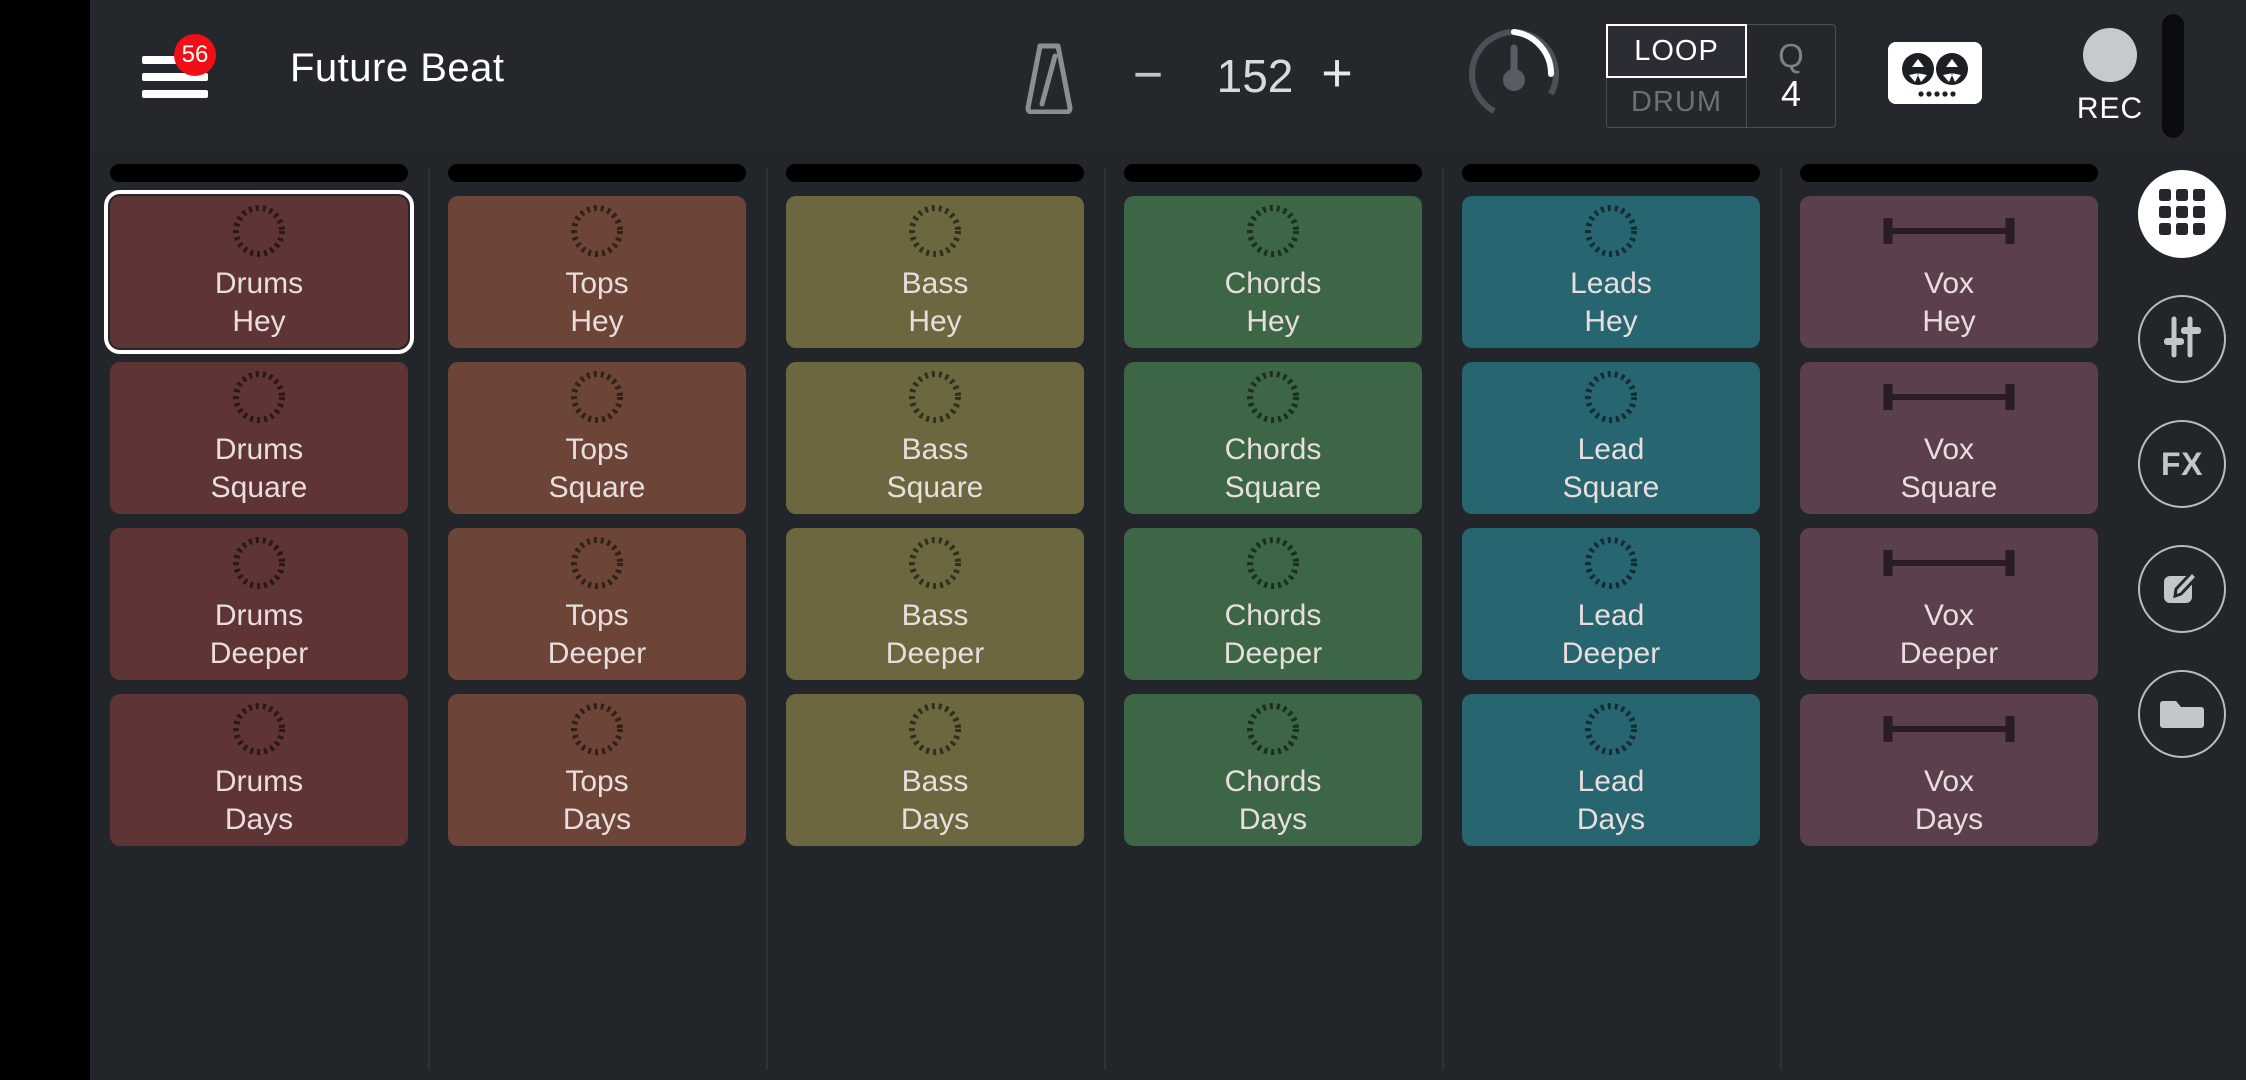 Image resolution: width=2246 pixels, height=1080 pixels. What do you see at coordinates (1949, 604) in the screenshot?
I see `clip-cell: Vox Deeper` at bounding box center [1949, 604].